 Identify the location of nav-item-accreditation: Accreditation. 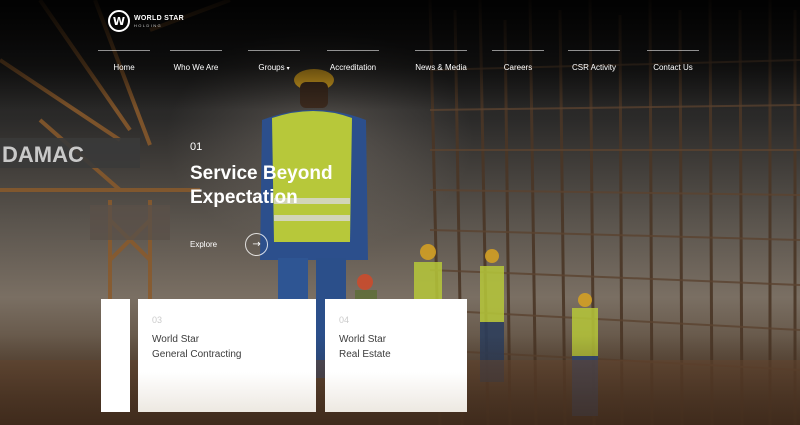
(353, 61).